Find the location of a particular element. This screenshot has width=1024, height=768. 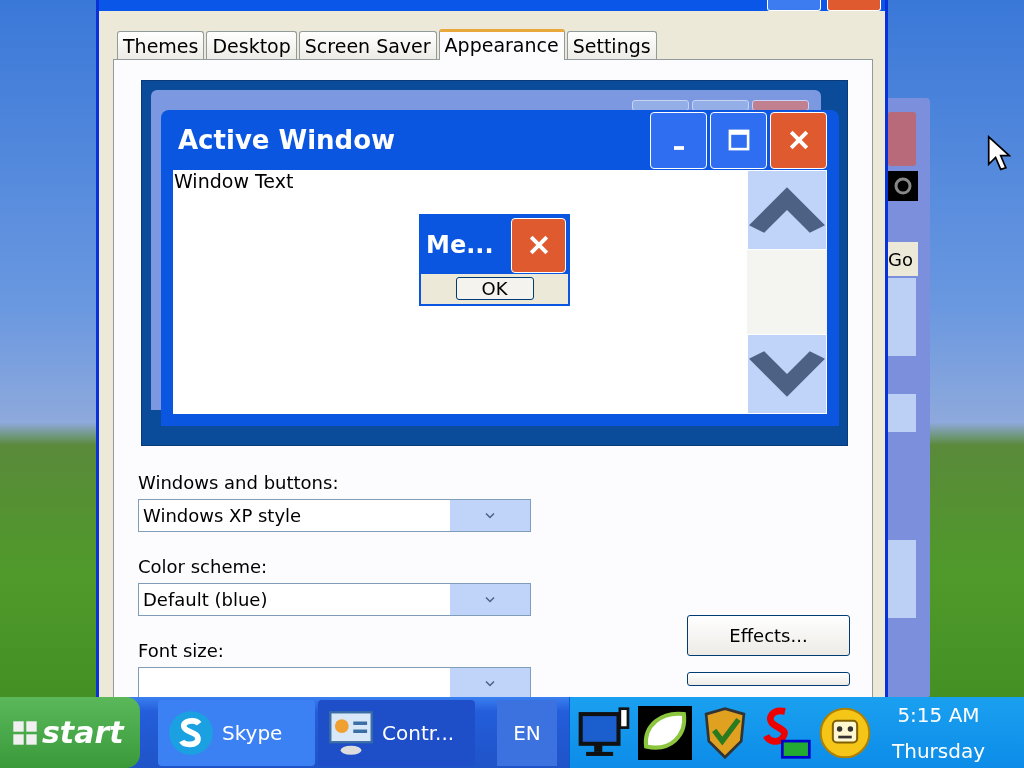

clock-time: 5:15 AM is located at coordinates (938, 714).